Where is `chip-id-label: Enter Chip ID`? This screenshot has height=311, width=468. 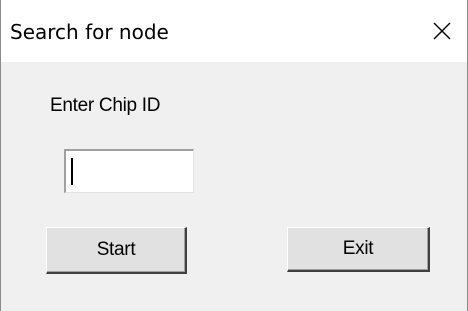
chip-id-label: Enter Chip ID is located at coordinates (105, 105).